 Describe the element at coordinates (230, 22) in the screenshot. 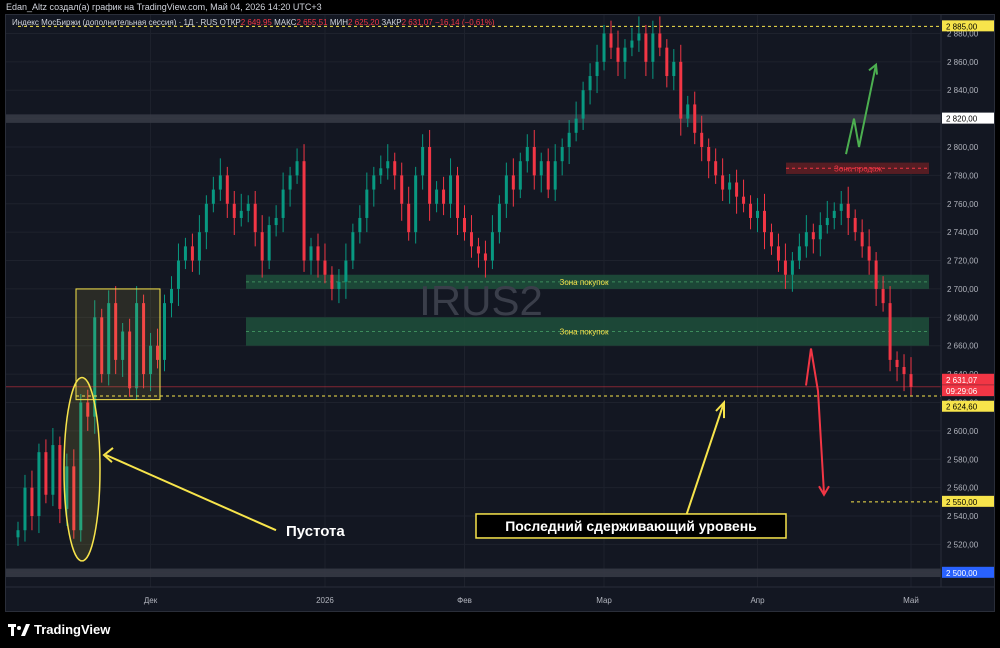

I see `legend-open-label: ОТКР` at that location.